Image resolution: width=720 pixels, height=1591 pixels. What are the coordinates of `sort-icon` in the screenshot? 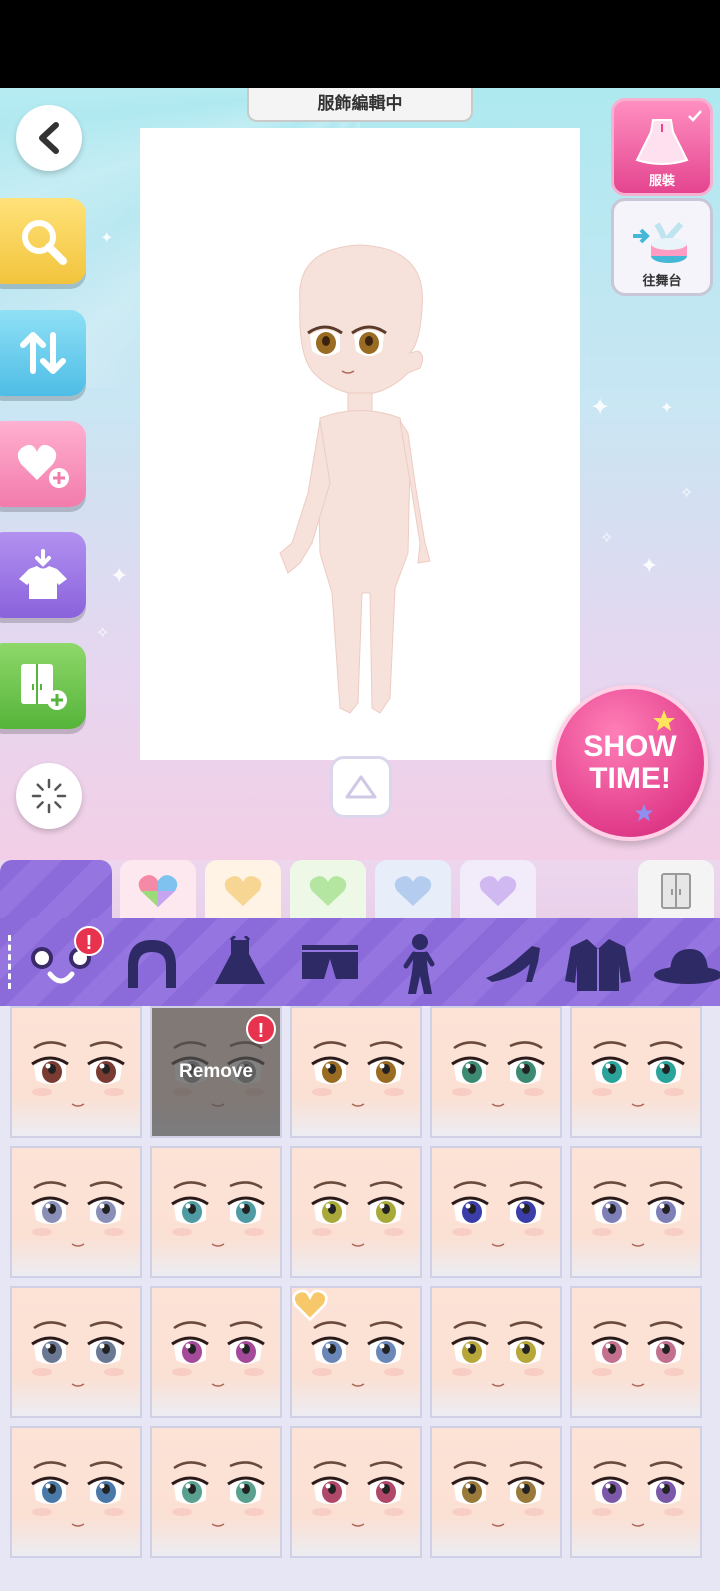 It's located at (43, 353).